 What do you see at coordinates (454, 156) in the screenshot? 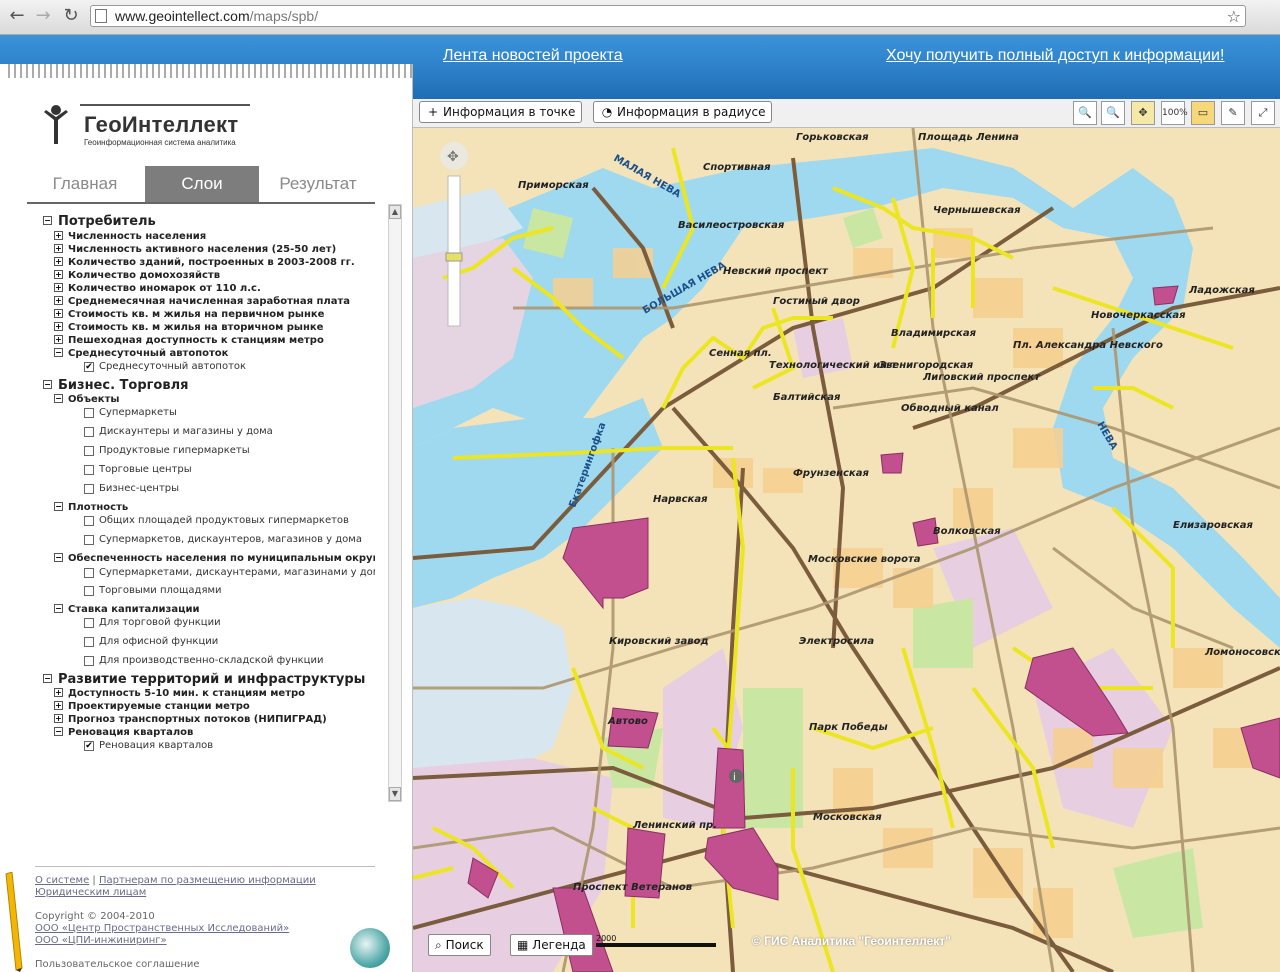
I see `map-pan-control: ✥` at bounding box center [454, 156].